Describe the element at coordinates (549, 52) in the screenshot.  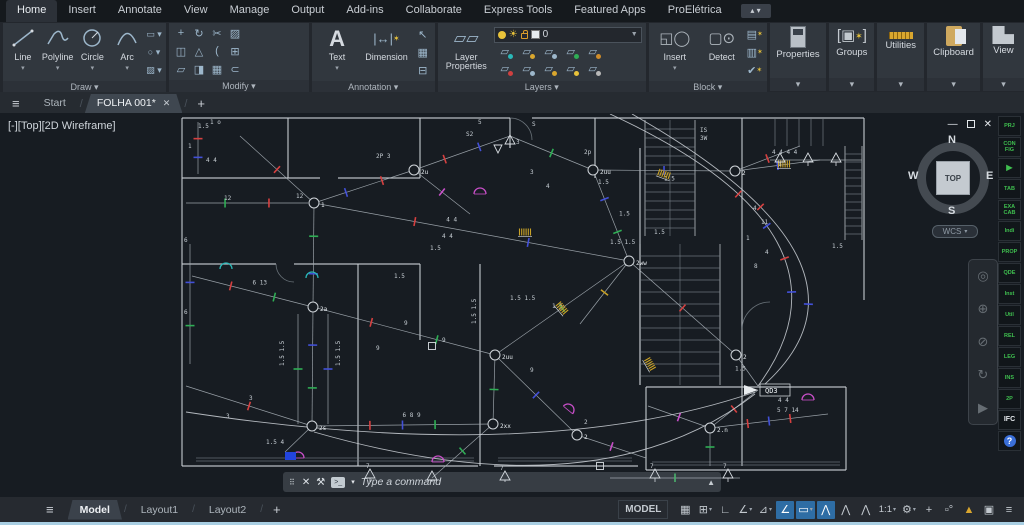
I see `layer-tool-icon-2: ▱` at that location.